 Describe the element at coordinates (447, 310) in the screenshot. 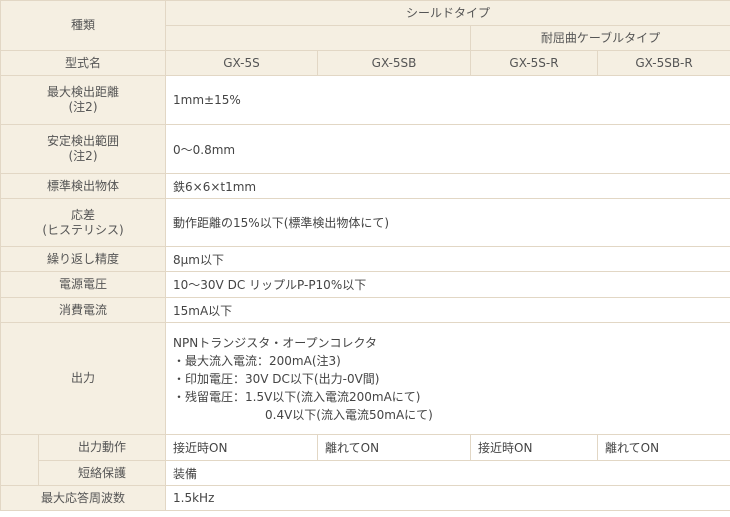

I see `current-consumption-value: 15mA以下` at that location.